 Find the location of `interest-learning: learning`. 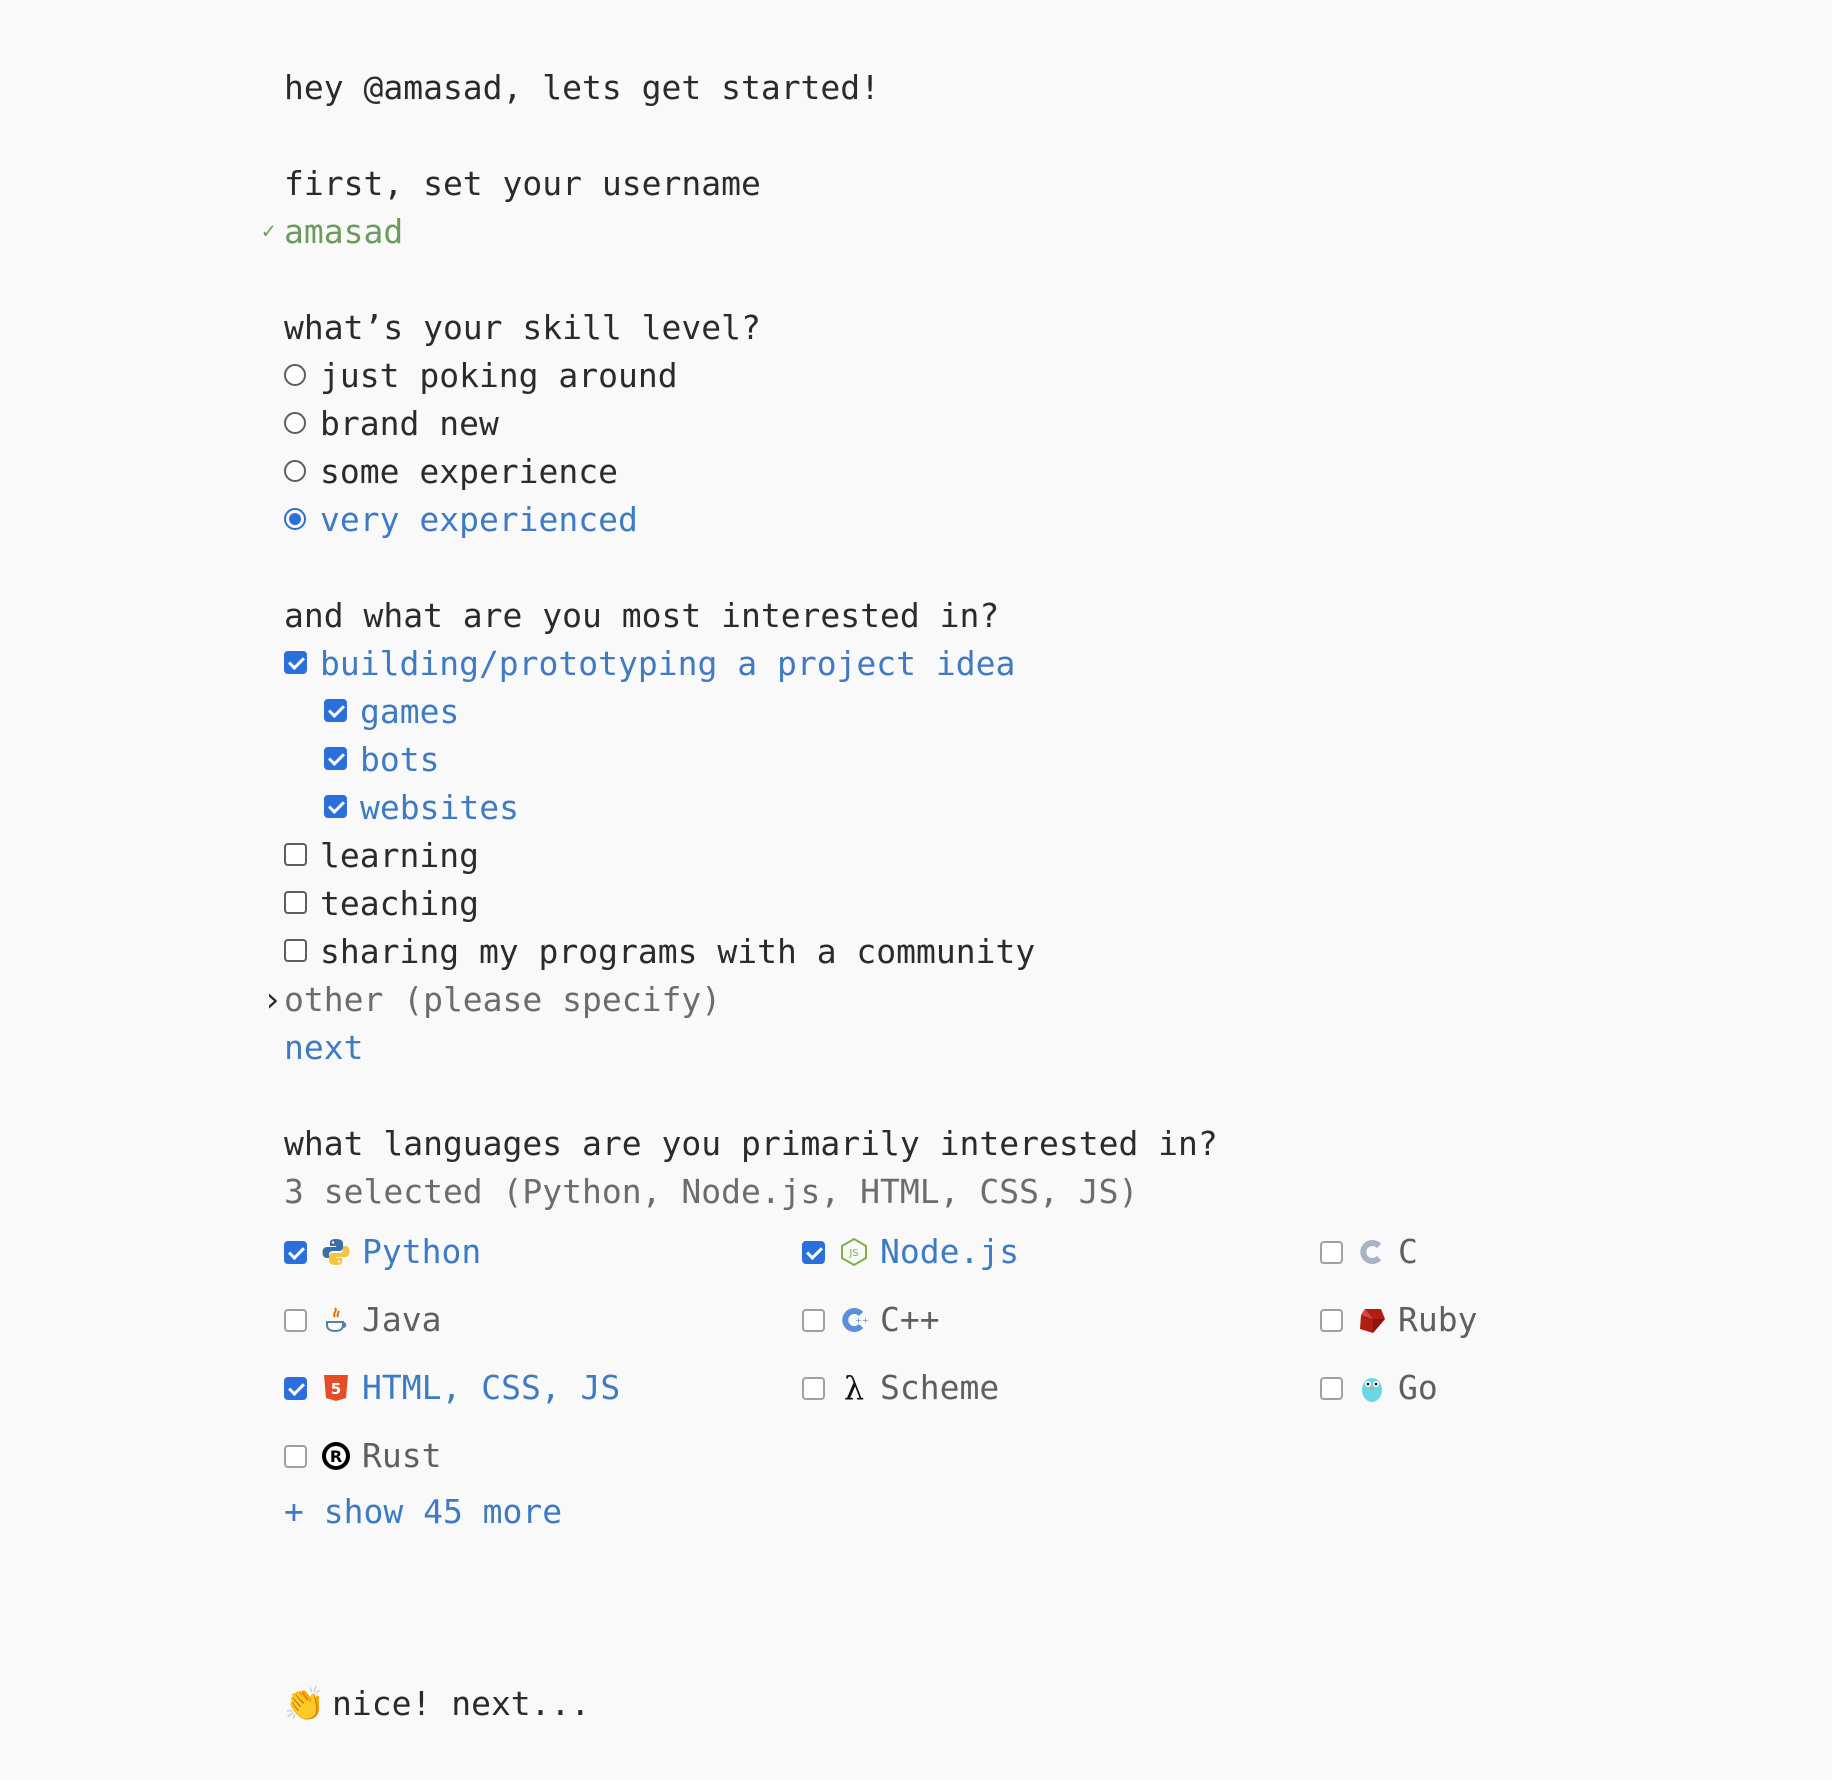

interest-learning: learning is located at coordinates (381, 856).